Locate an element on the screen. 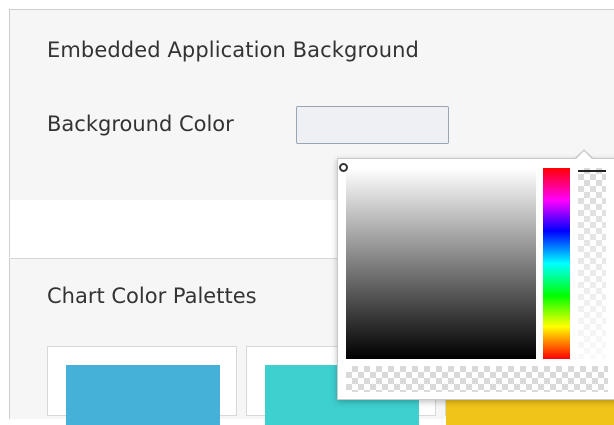 The width and height of the screenshot is (614, 425). alpha-slider-handle is located at coordinates (592, 171).